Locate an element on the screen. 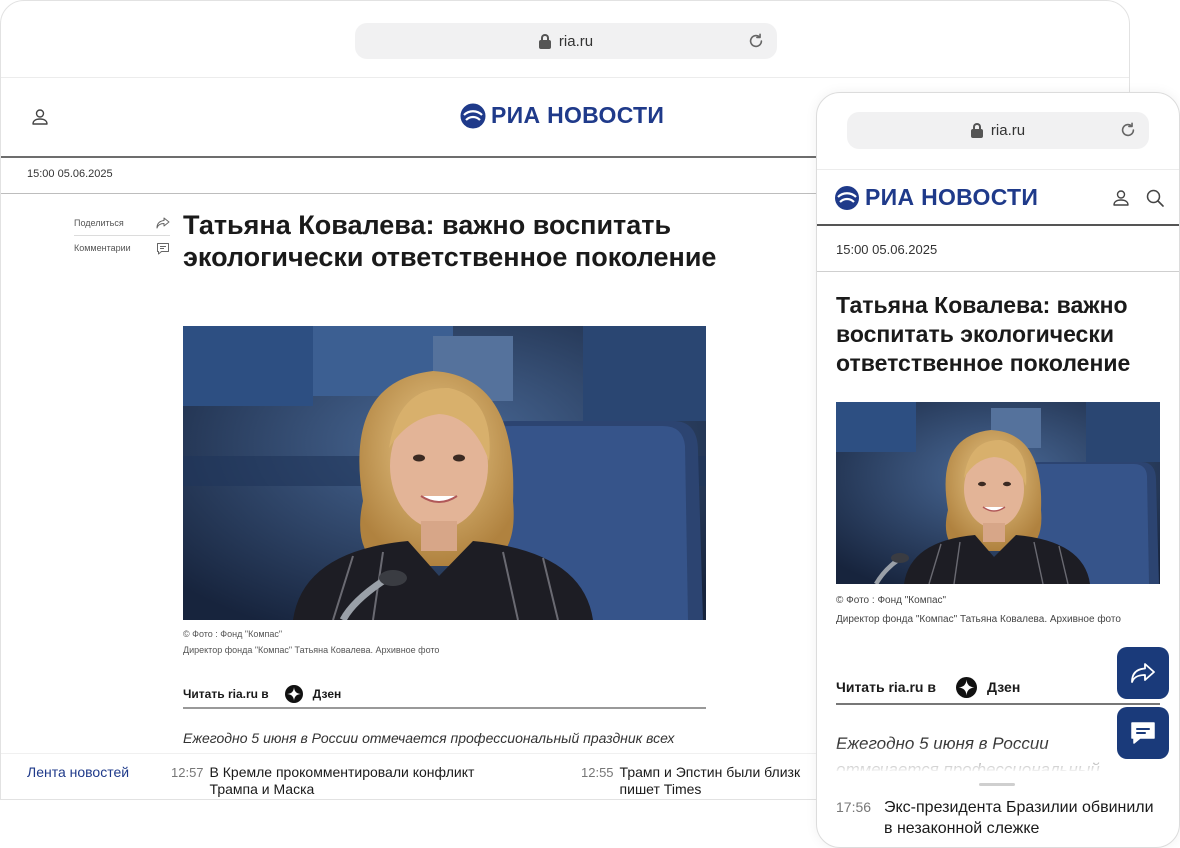  article-side-actions: Поделиться Комментарии is located at coordinates (122, 235).